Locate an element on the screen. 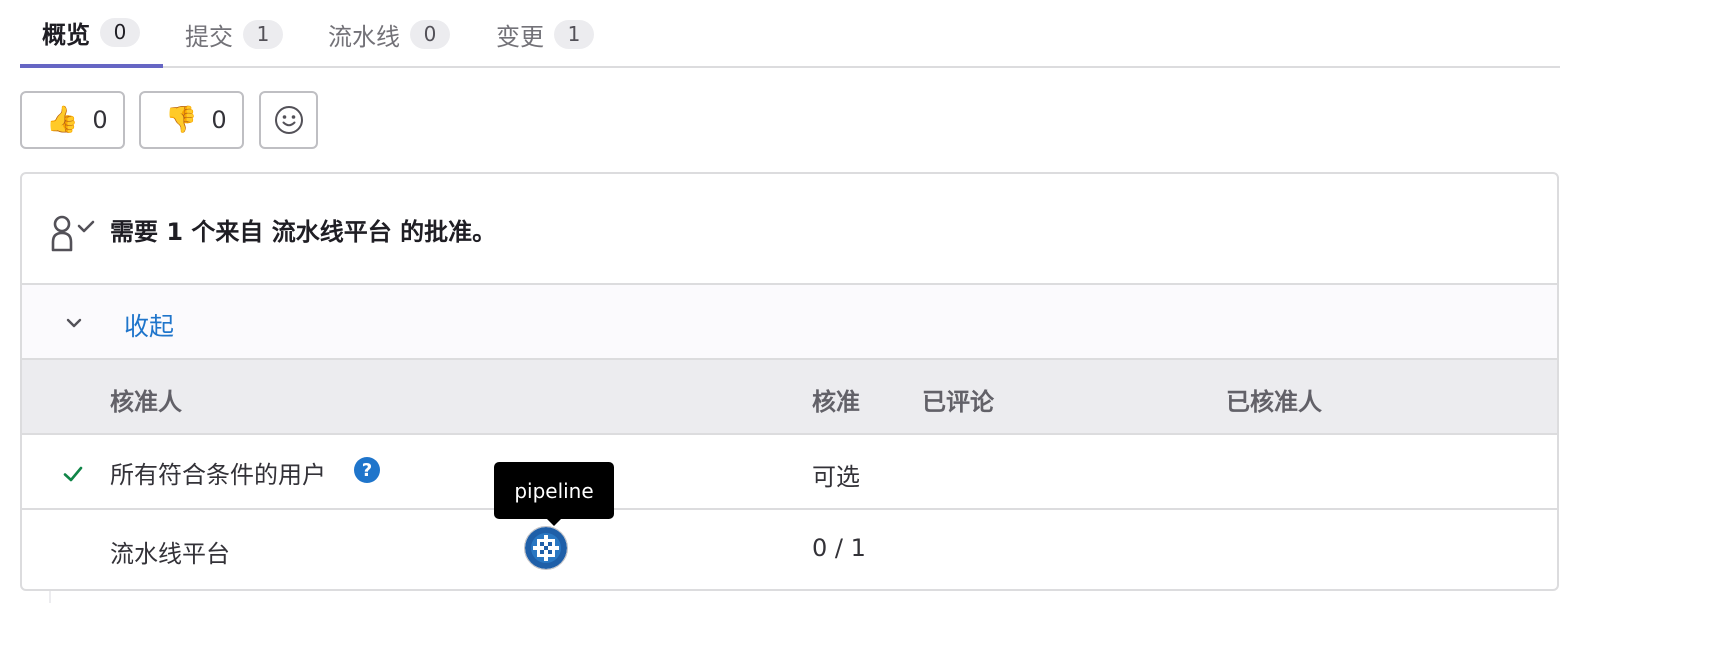  question-circle-icon: ? is located at coordinates (367, 470).